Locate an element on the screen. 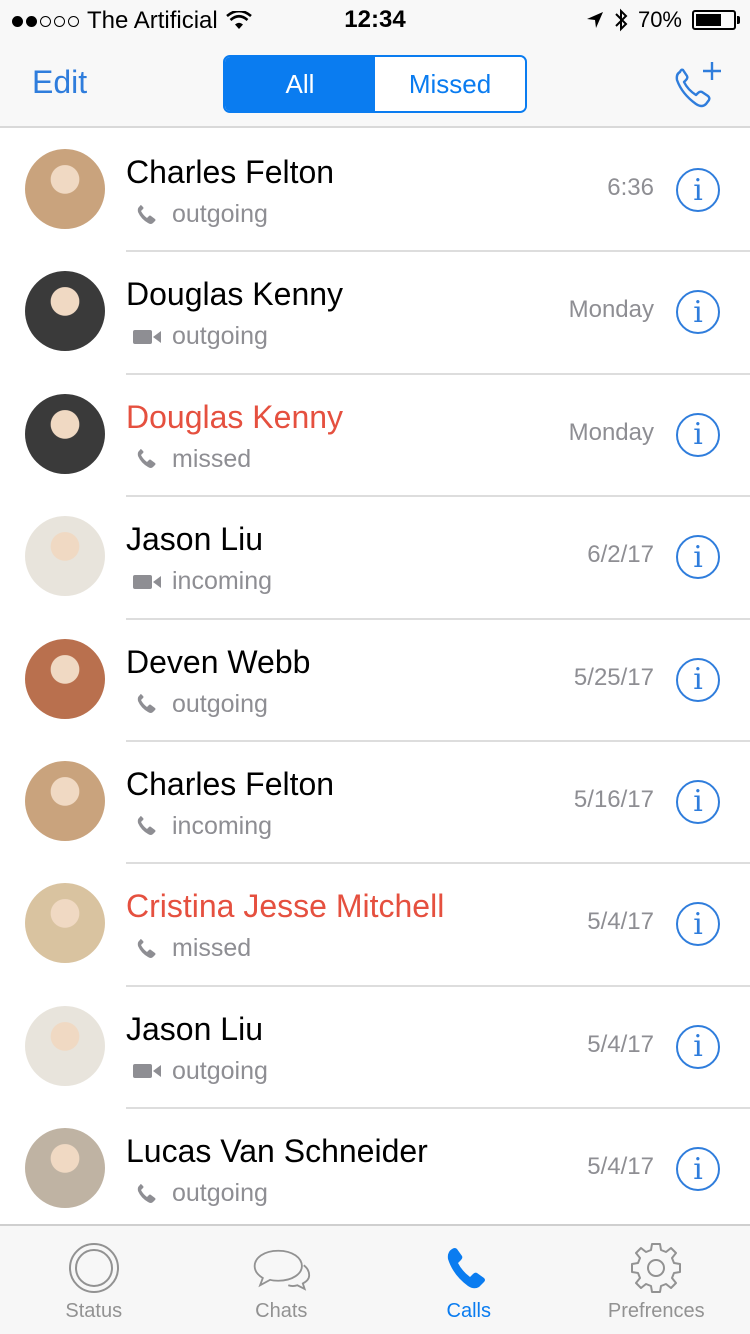  tab-chats: Chats is located at coordinates (282, 1280).